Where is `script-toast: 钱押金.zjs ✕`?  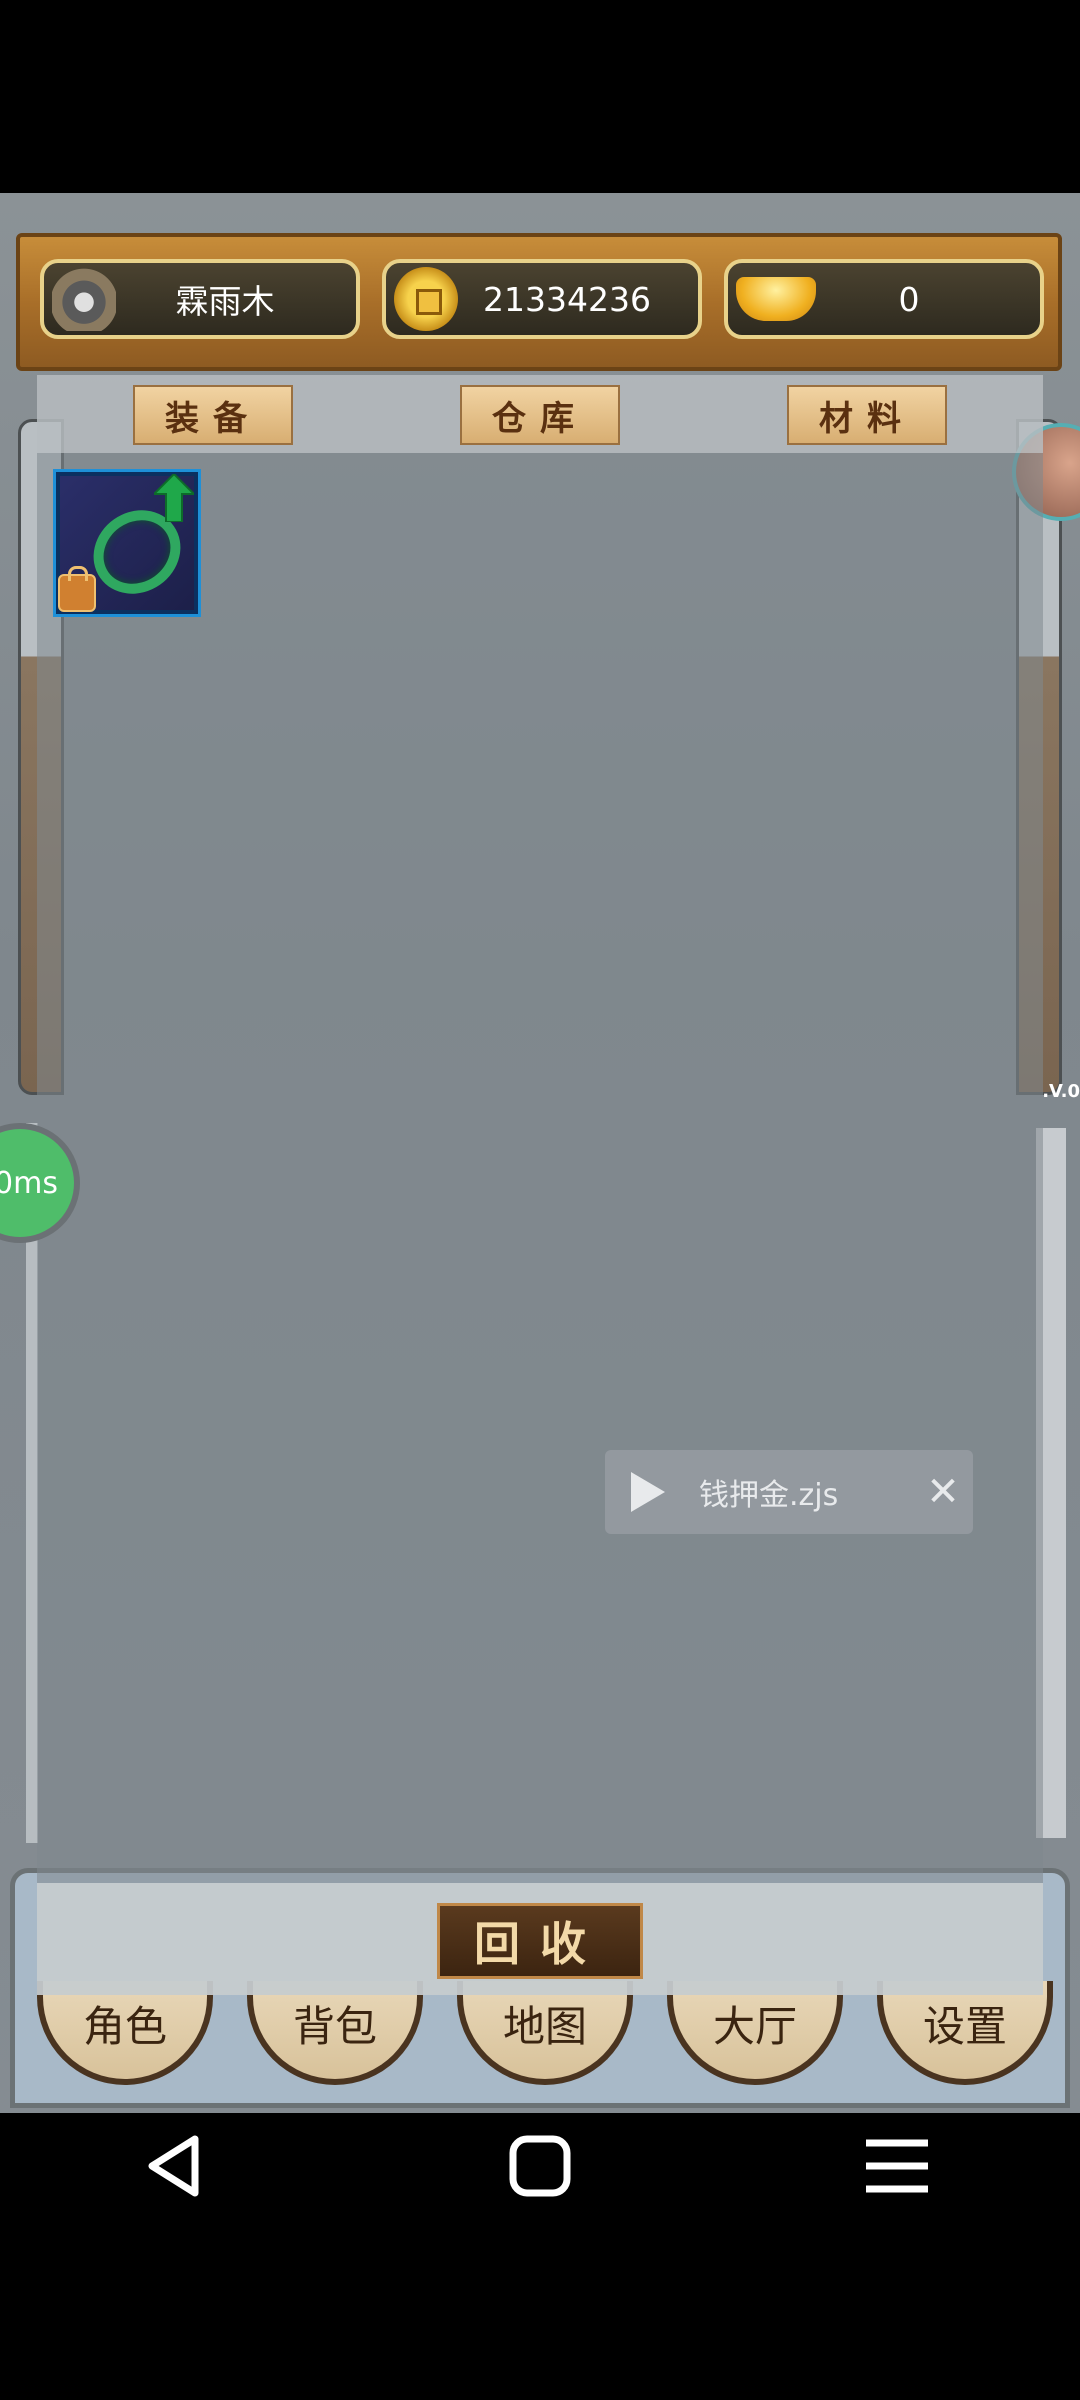
script-toast: 钱押金.zjs ✕ is located at coordinates (789, 1492).